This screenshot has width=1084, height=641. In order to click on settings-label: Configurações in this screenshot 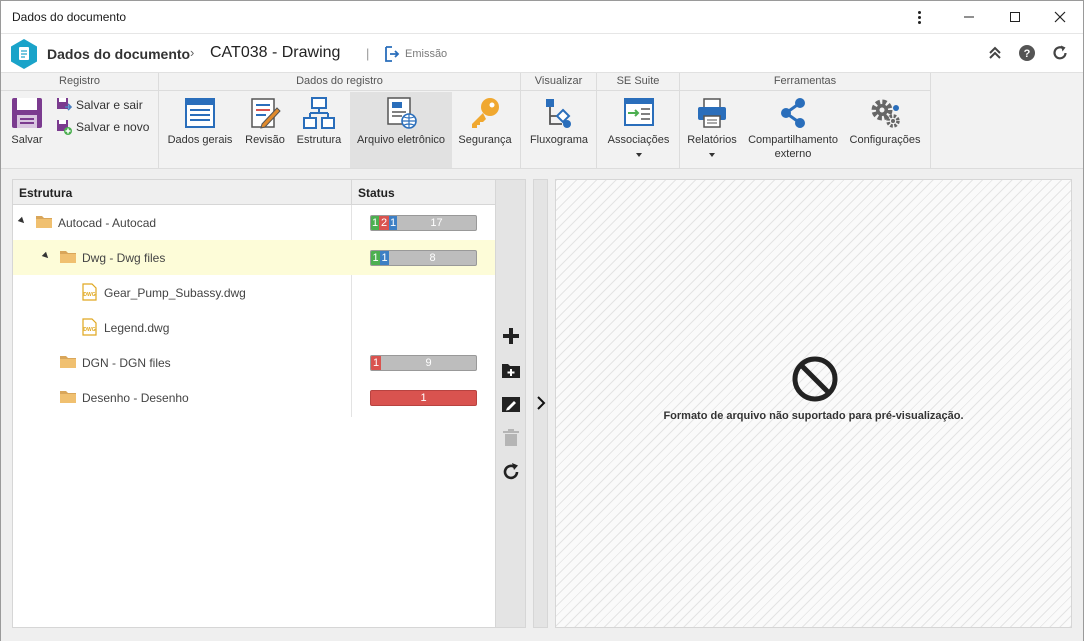, I will do `click(885, 140)`.